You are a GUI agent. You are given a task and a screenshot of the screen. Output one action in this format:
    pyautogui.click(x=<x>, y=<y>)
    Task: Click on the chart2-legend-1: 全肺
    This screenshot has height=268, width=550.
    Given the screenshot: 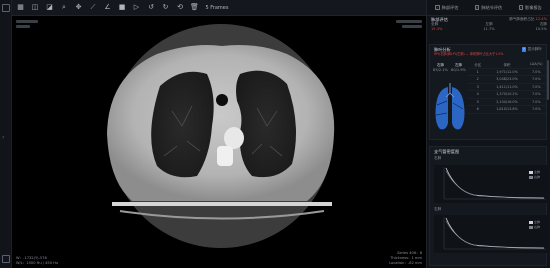 What is the action you would take?
    pyautogui.click(x=537, y=222)
    